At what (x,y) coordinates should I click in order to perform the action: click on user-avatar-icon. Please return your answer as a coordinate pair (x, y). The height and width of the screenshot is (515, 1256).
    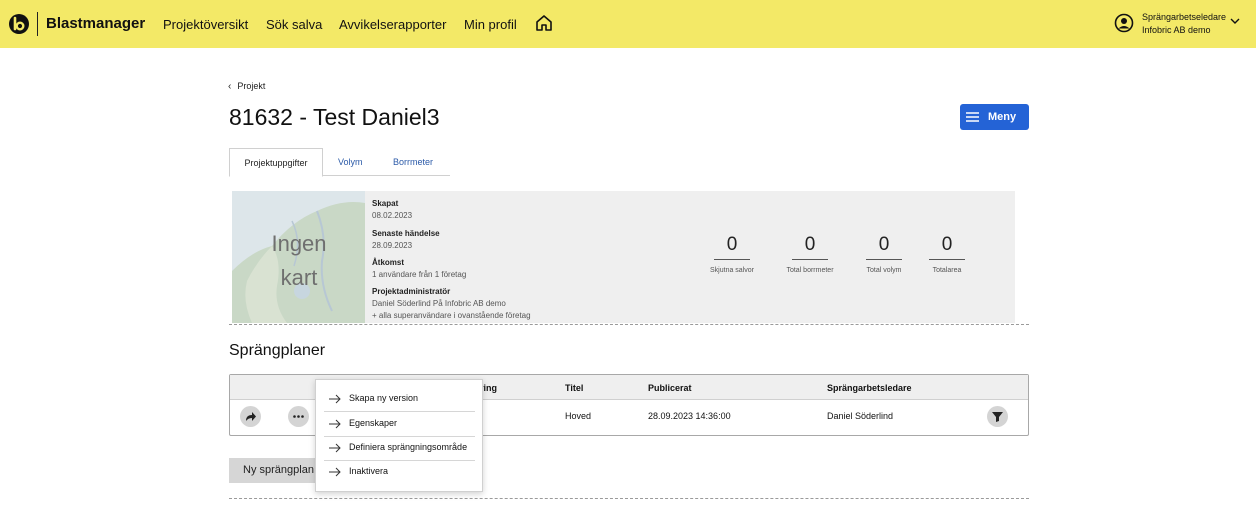
    Looking at the image, I should click on (1124, 23).